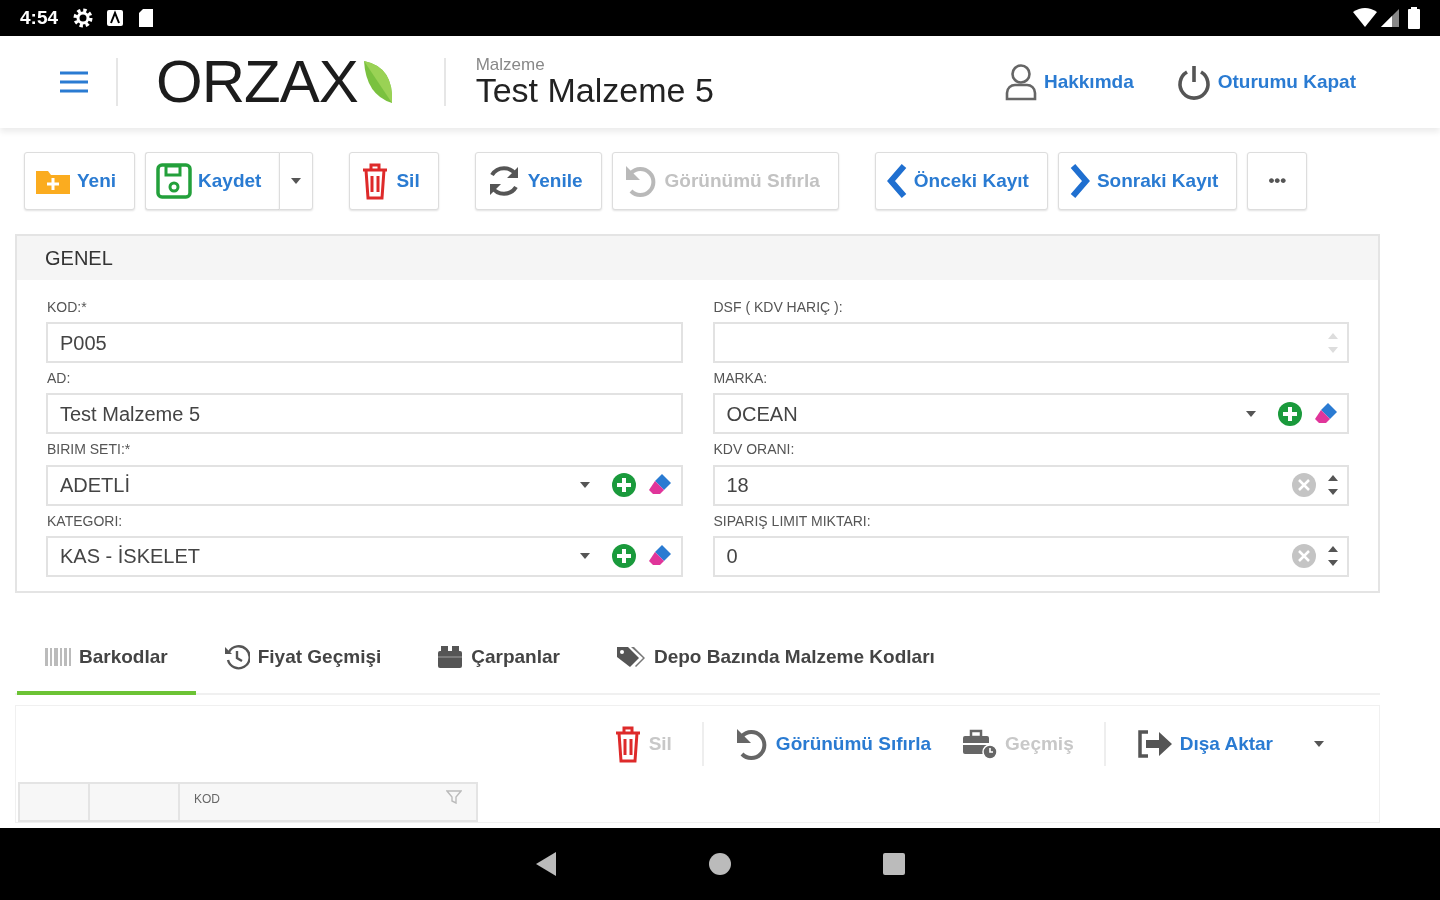 The height and width of the screenshot is (900, 1440). I want to click on panel-title: GENEL, so click(79, 258).